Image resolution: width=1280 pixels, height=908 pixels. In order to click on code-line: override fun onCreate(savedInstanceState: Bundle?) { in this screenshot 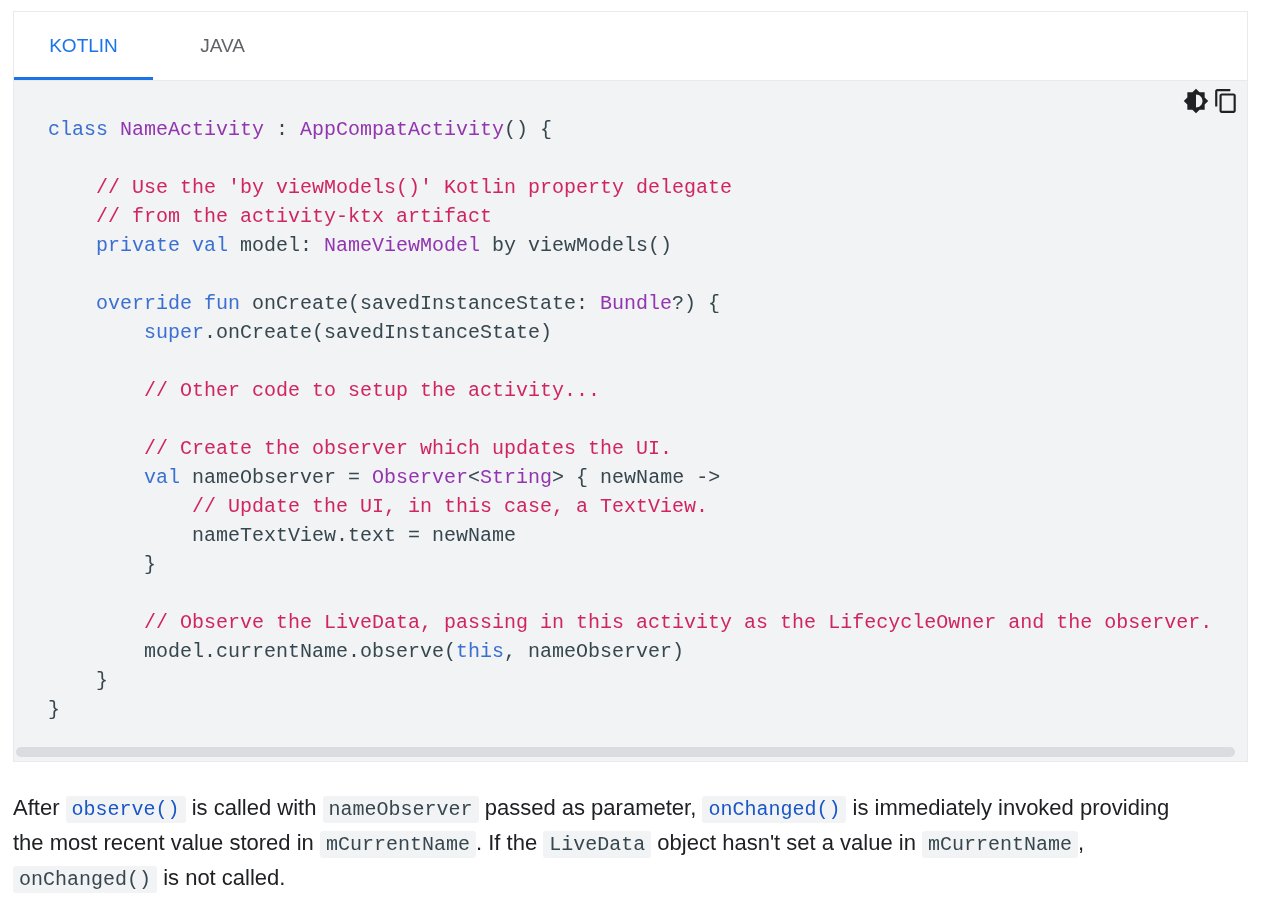, I will do `click(408, 304)`.